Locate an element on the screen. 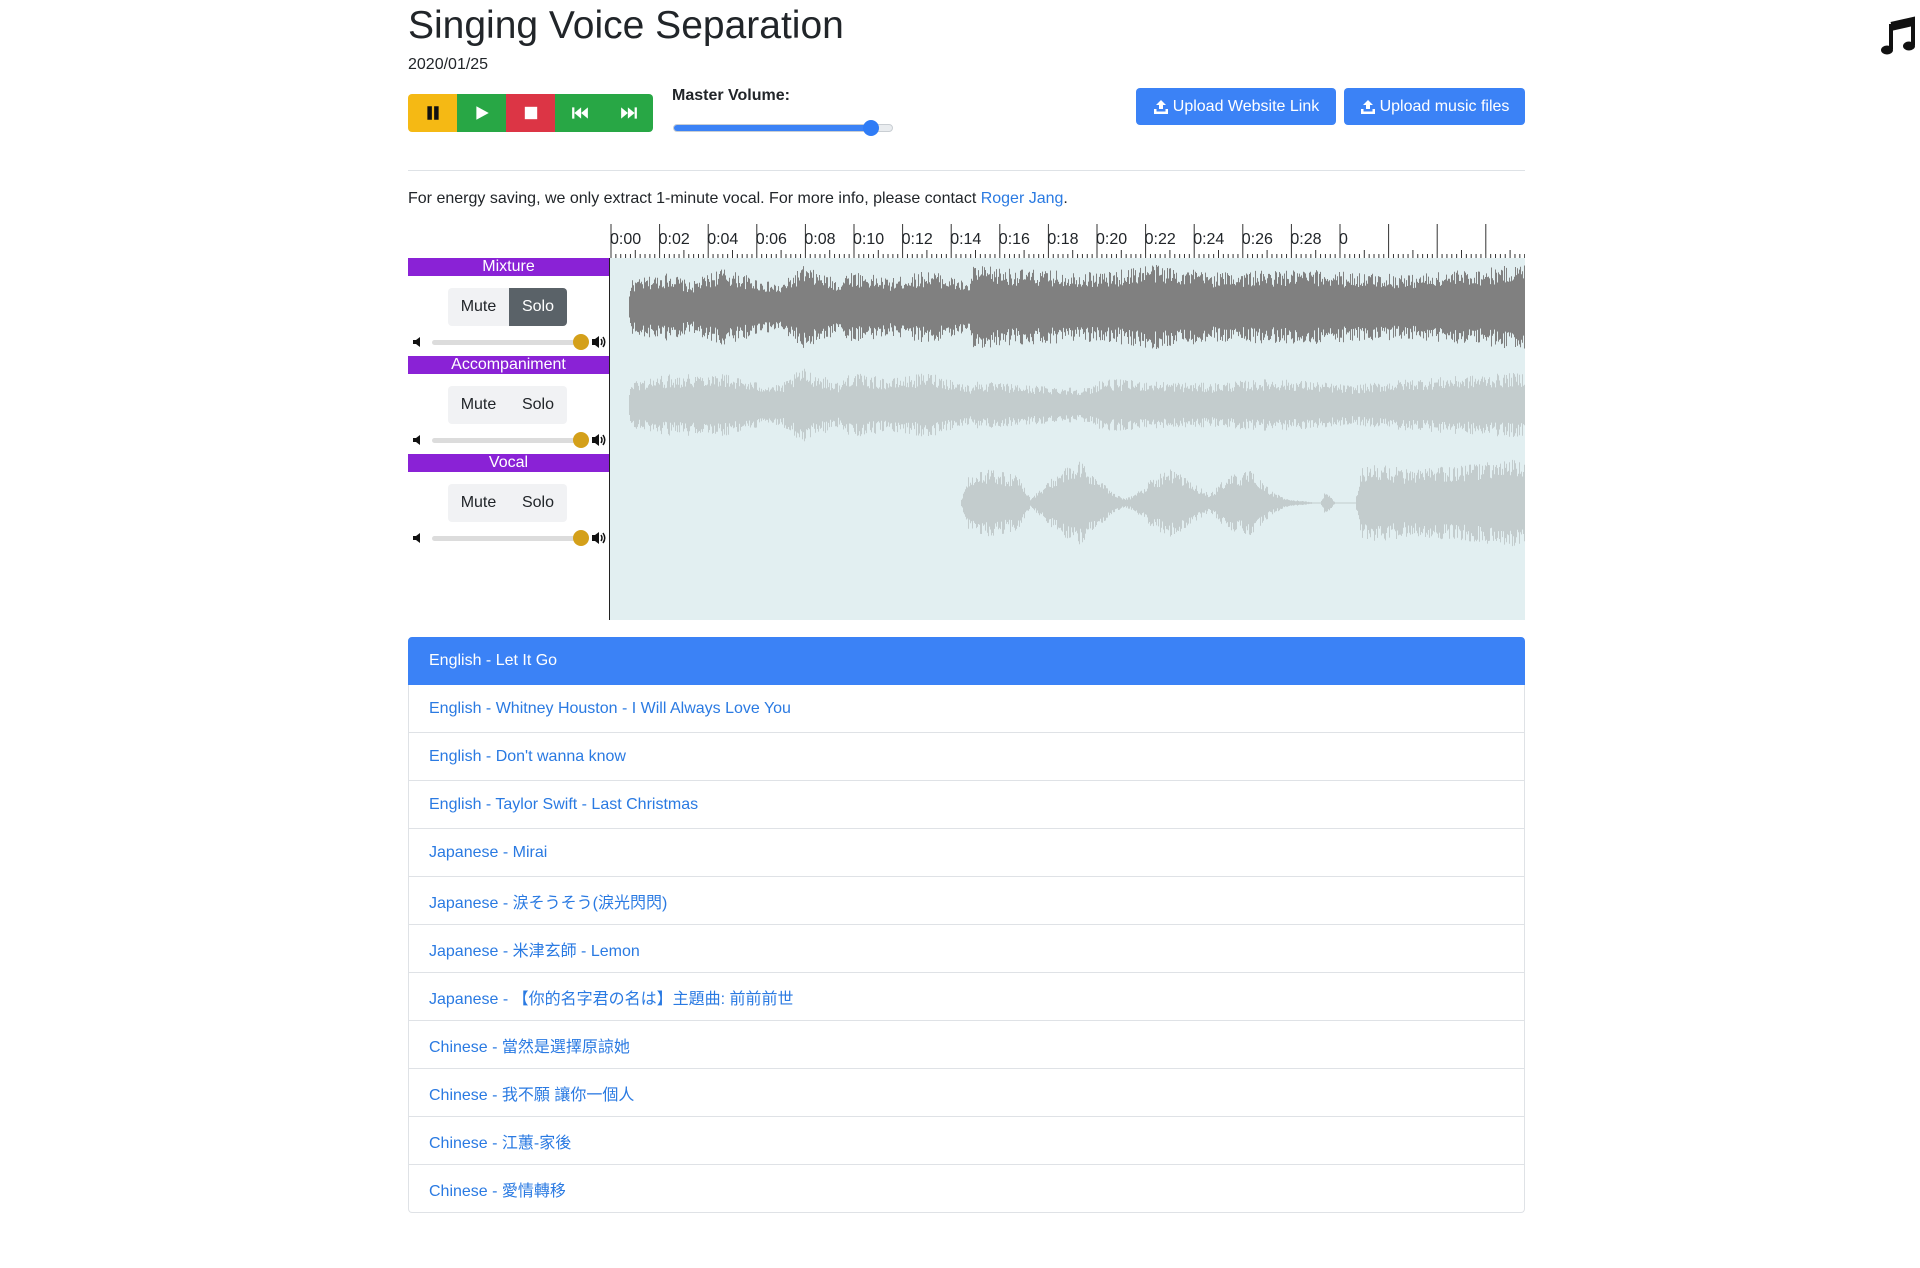  song-list-item: Chinese - 江蕙-家後 is located at coordinates (966, 1141).